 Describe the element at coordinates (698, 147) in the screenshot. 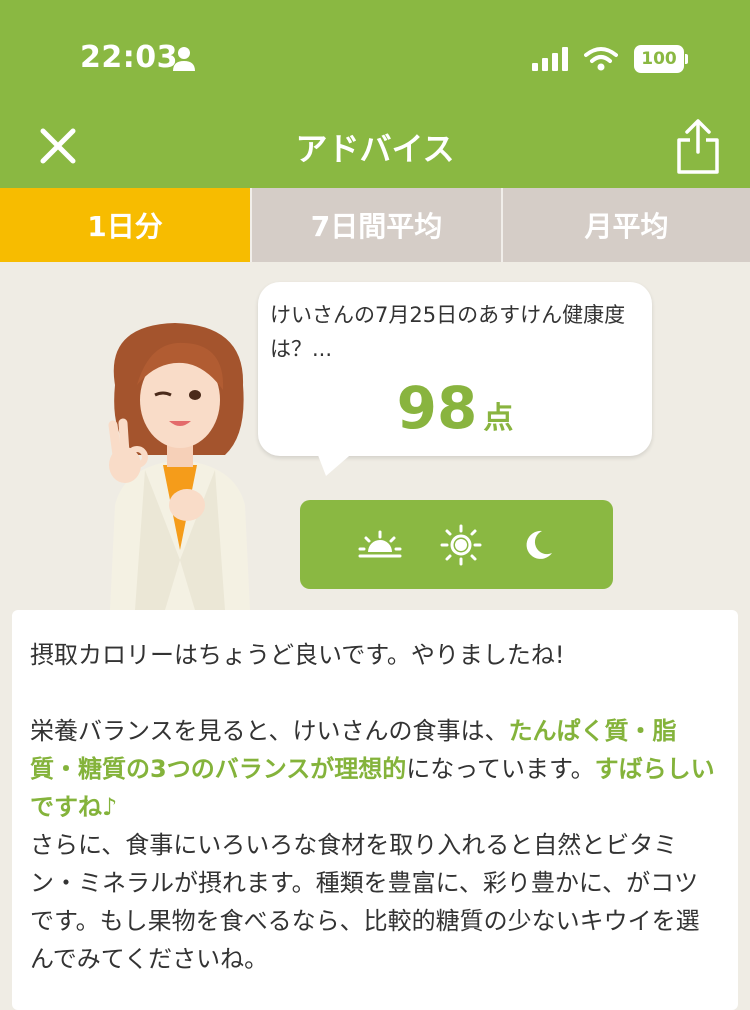

I see `share-icon` at that location.